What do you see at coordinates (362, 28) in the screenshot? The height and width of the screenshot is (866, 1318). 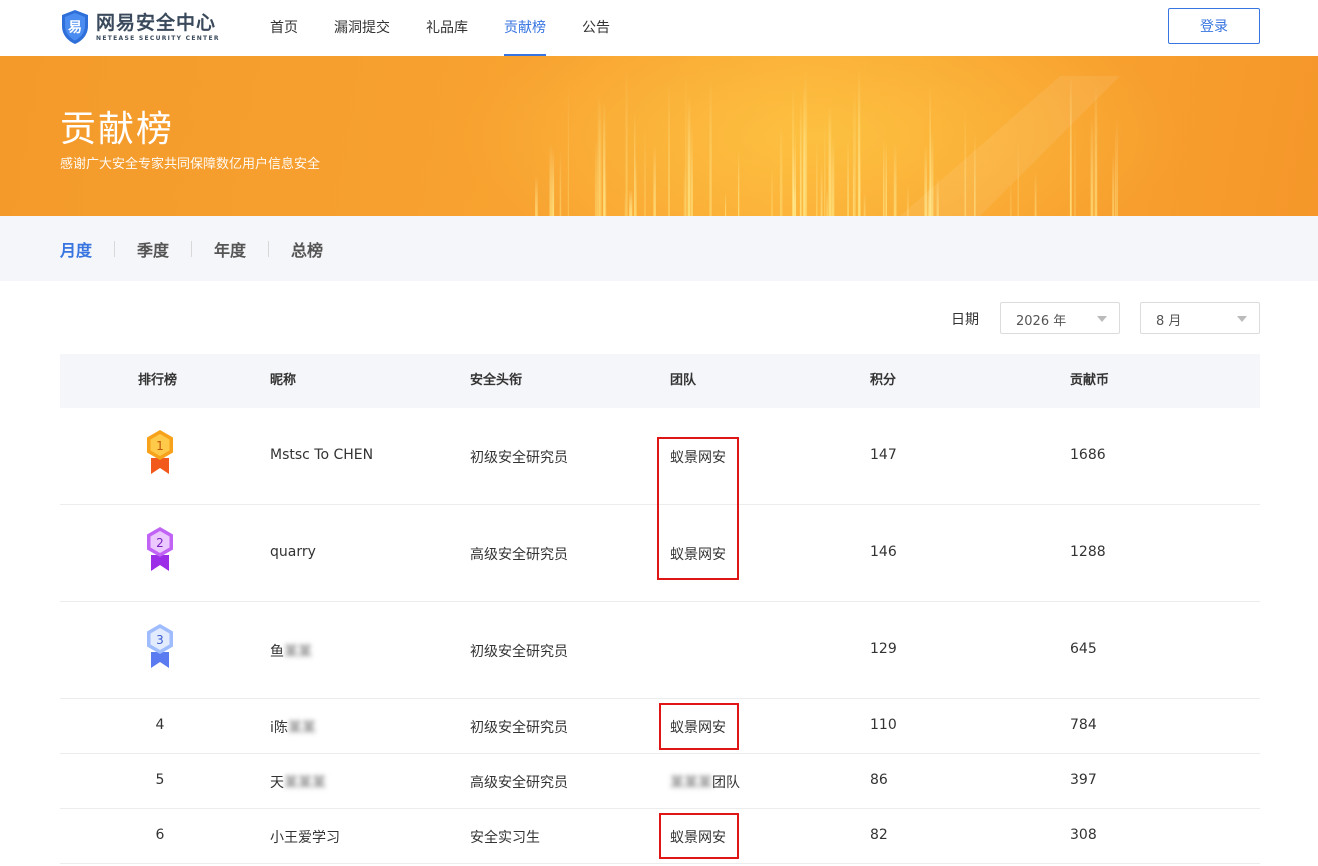 I see `nav-submit-vuln: 漏洞提交` at bounding box center [362, 28].